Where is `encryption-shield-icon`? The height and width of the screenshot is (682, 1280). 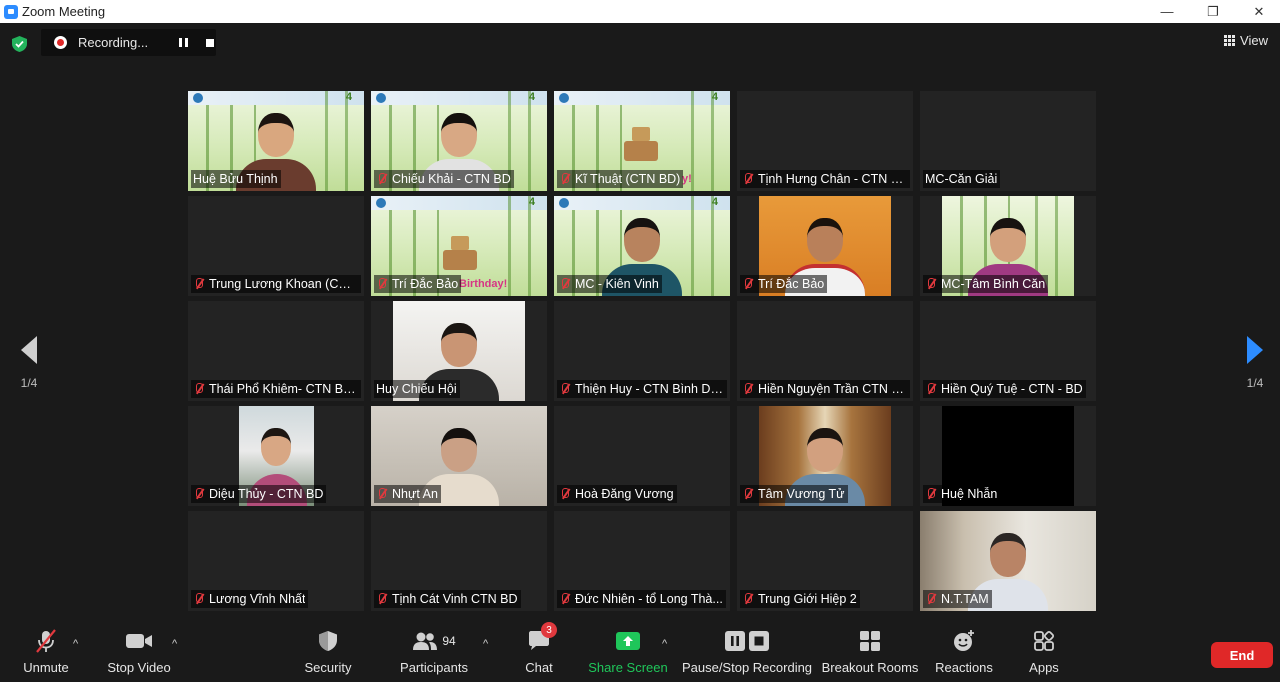
encryption-shield-icon is located at coordinates (19, 44).